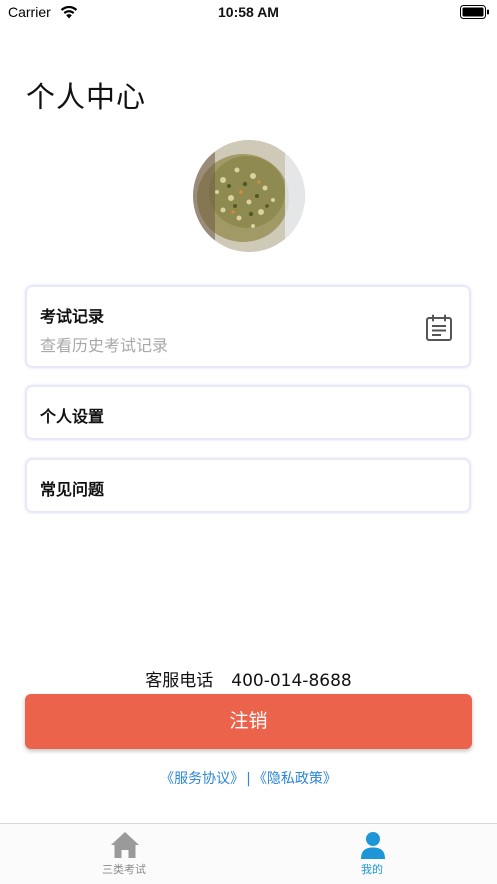 Image resolution: width=497 pixels, height=884 pixels. I want to click on service-phone-line: 客服电话 400-014-8688, so click(248, 678).